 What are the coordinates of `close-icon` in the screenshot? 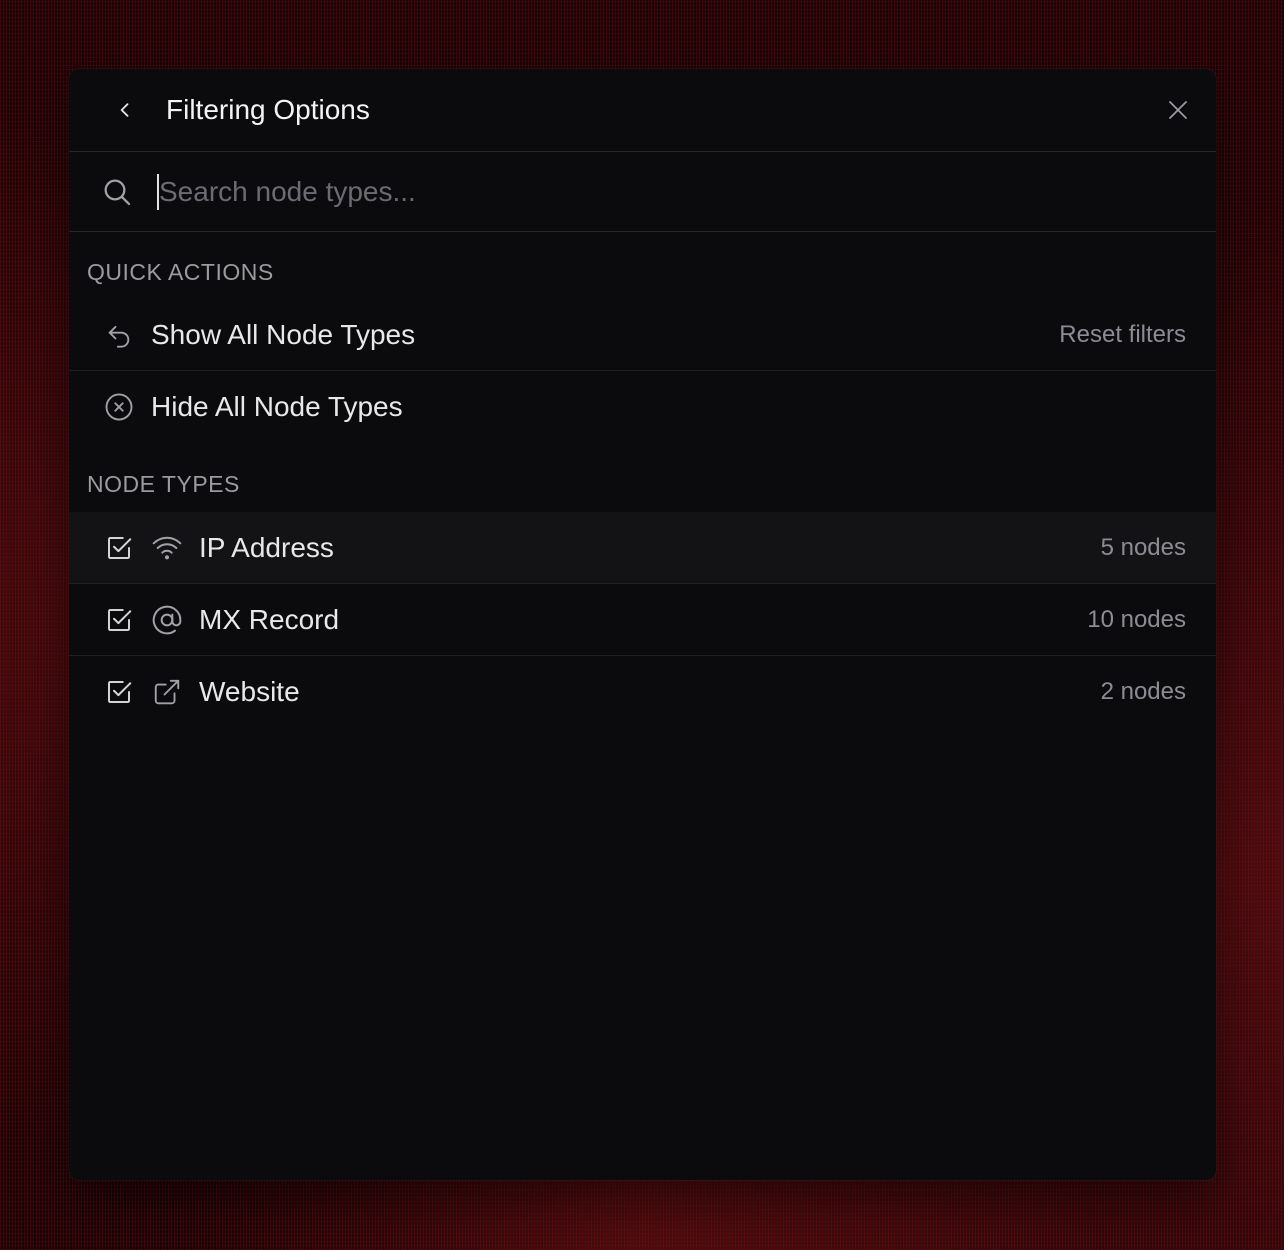 It's located at (1178, 110).